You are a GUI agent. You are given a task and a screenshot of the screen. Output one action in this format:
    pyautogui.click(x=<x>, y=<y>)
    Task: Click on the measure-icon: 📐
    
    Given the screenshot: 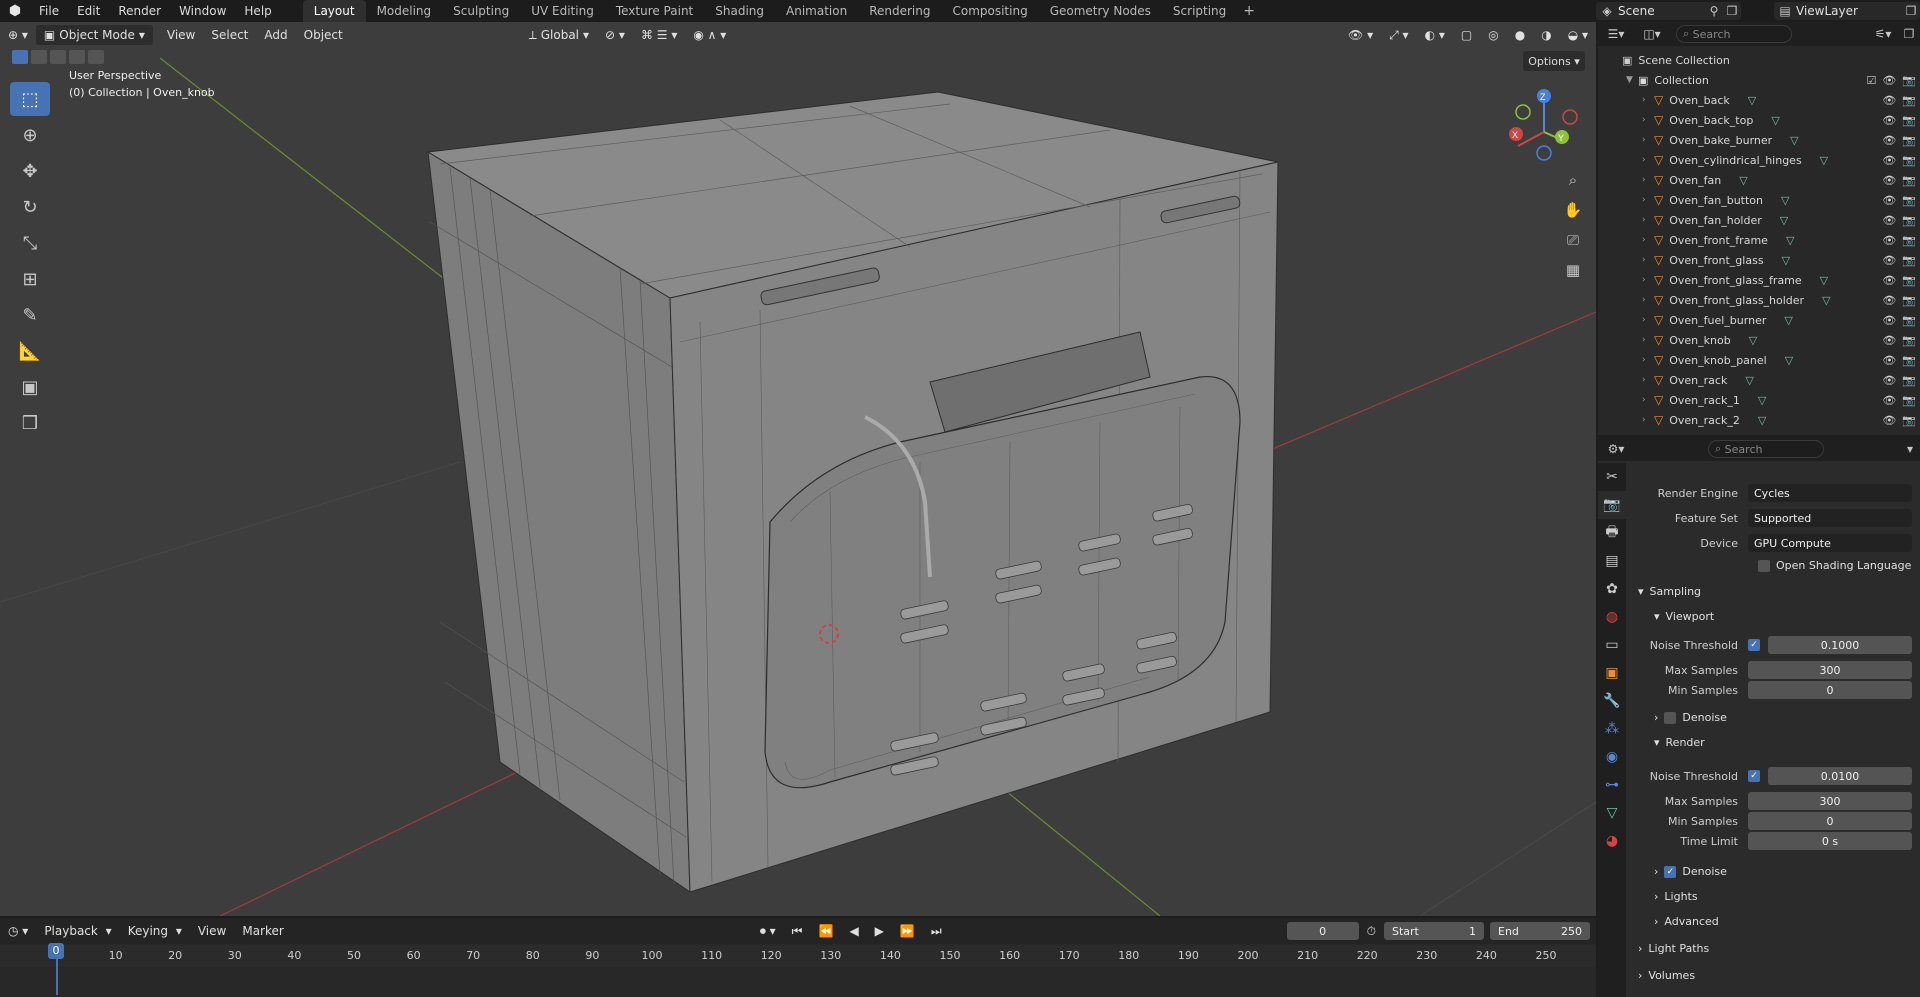 What is the action you would take?
    pyautogui.click(x=30, y=351)
    